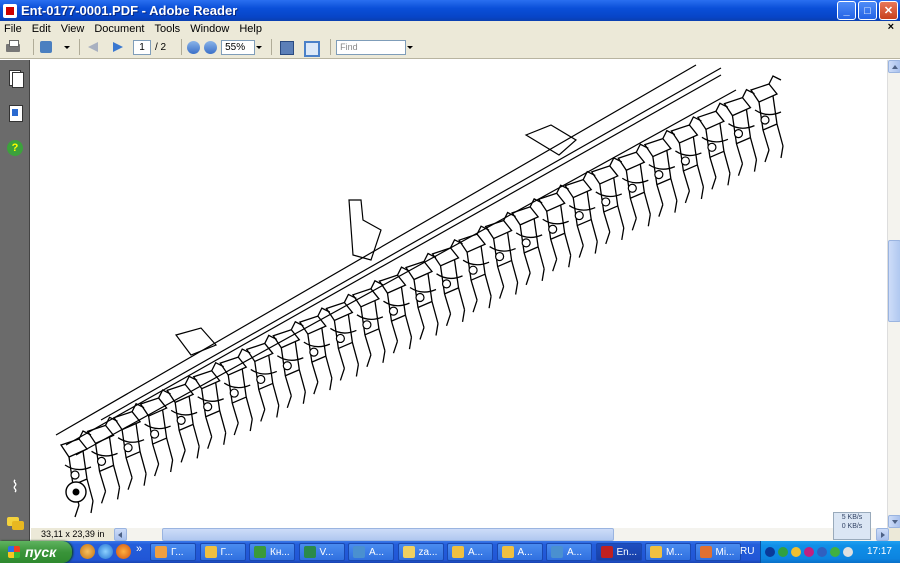 The image size is (900, 563). Describe the element at coordinates (450, 47) in the screenshot. I see `toolbar: 1 / 2 55% Find` at that location.